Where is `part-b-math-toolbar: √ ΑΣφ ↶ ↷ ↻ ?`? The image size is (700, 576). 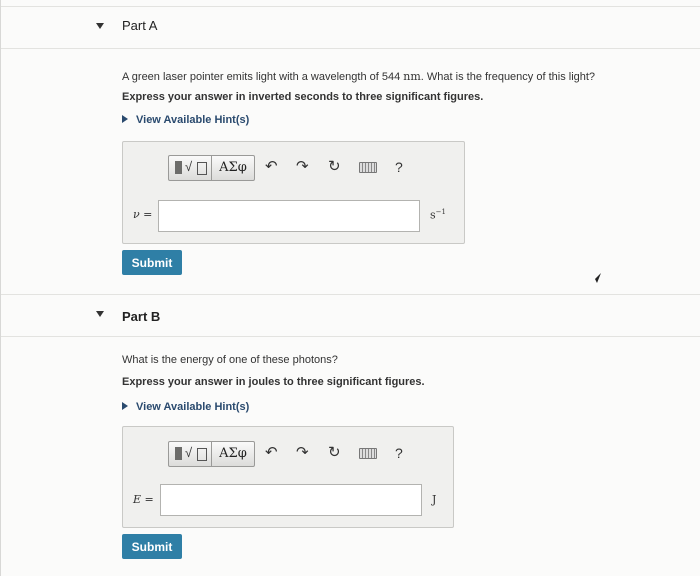 part-b-math-toolbar: √ ΑΣφ ↶ ↷ ↻ ? is located at coordinates (308, 454).